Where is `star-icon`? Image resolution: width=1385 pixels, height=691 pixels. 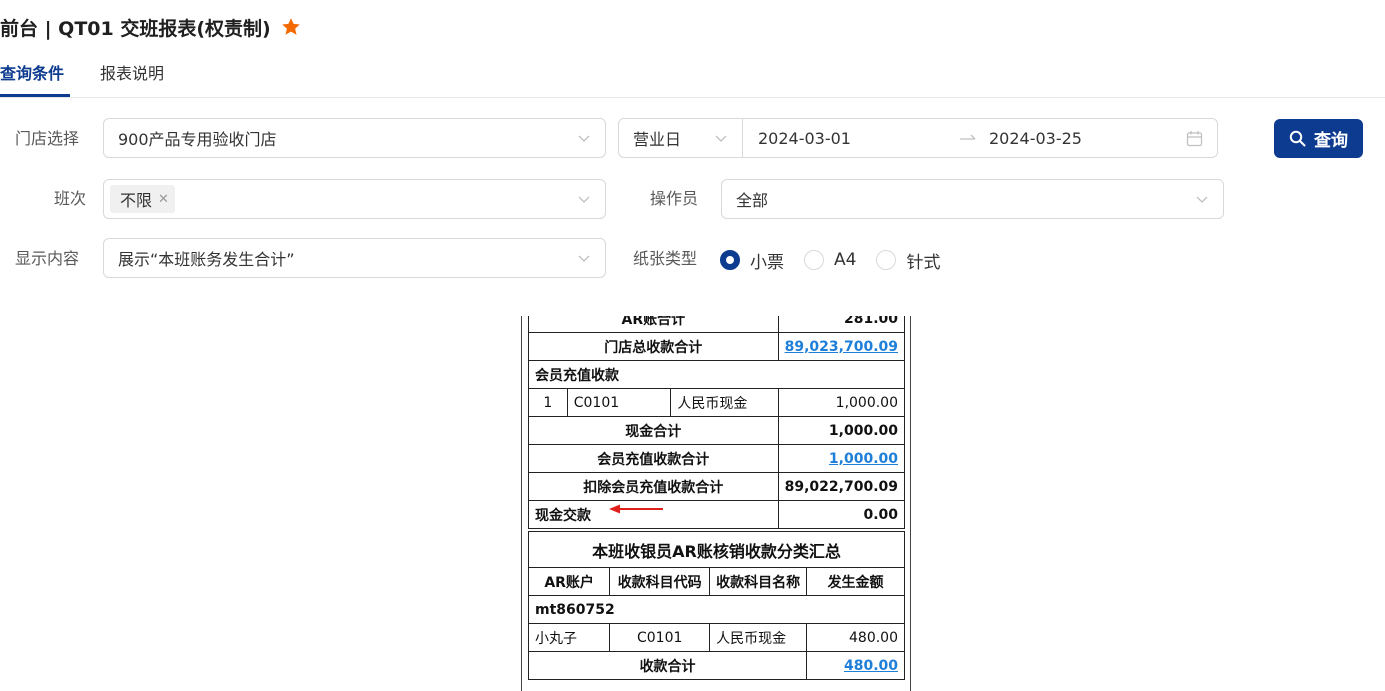
star-icon is located at coordinates (291, 27).